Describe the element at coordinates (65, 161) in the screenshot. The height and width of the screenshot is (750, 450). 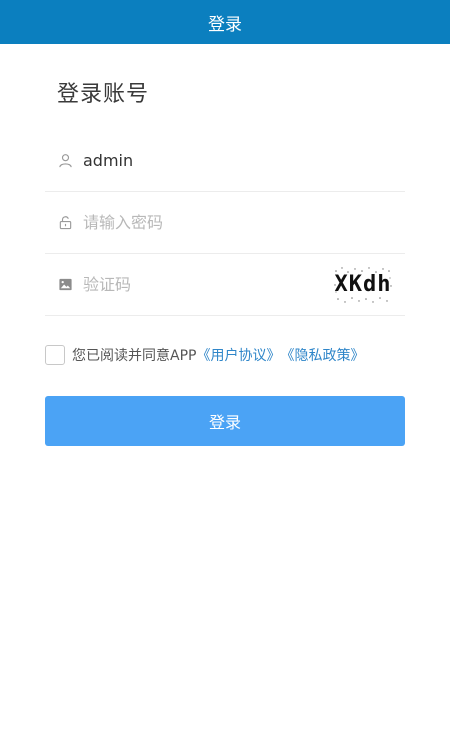
I see `user-icon` at that location.